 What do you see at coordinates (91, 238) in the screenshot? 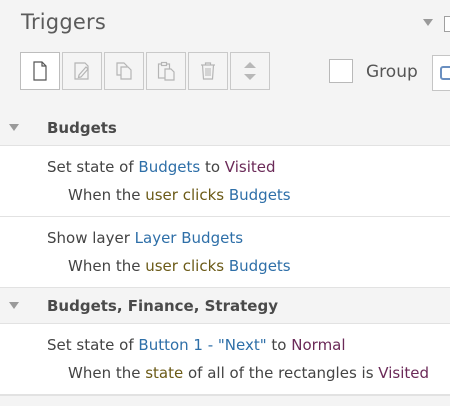
I see `trigger-token-plain: Show layer` at bounding box center [91, 238].